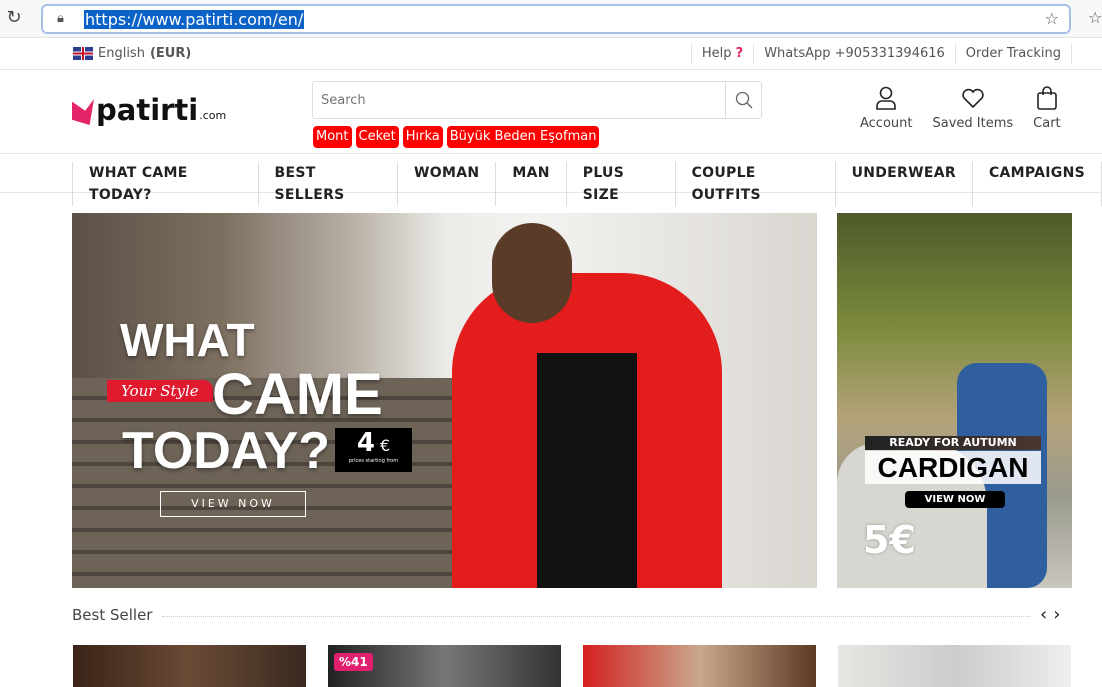  I want to click on account-button: Account, so click(886, 108).